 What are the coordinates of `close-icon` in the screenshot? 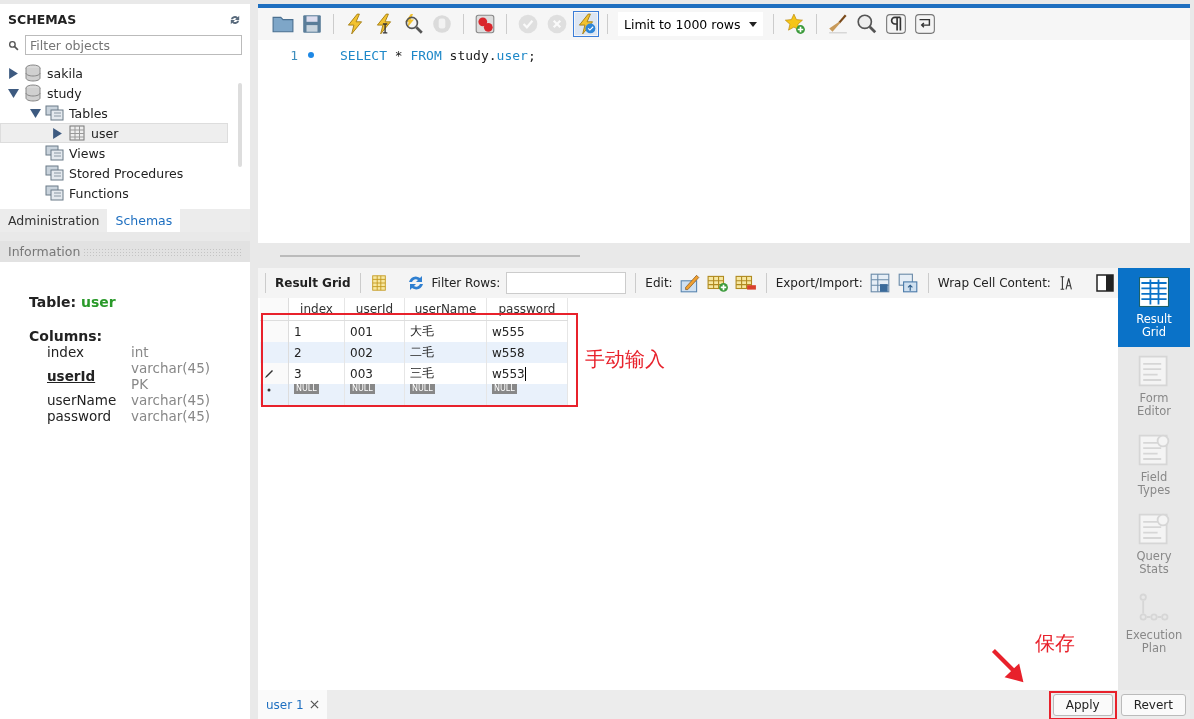 It's located at (314, 704).